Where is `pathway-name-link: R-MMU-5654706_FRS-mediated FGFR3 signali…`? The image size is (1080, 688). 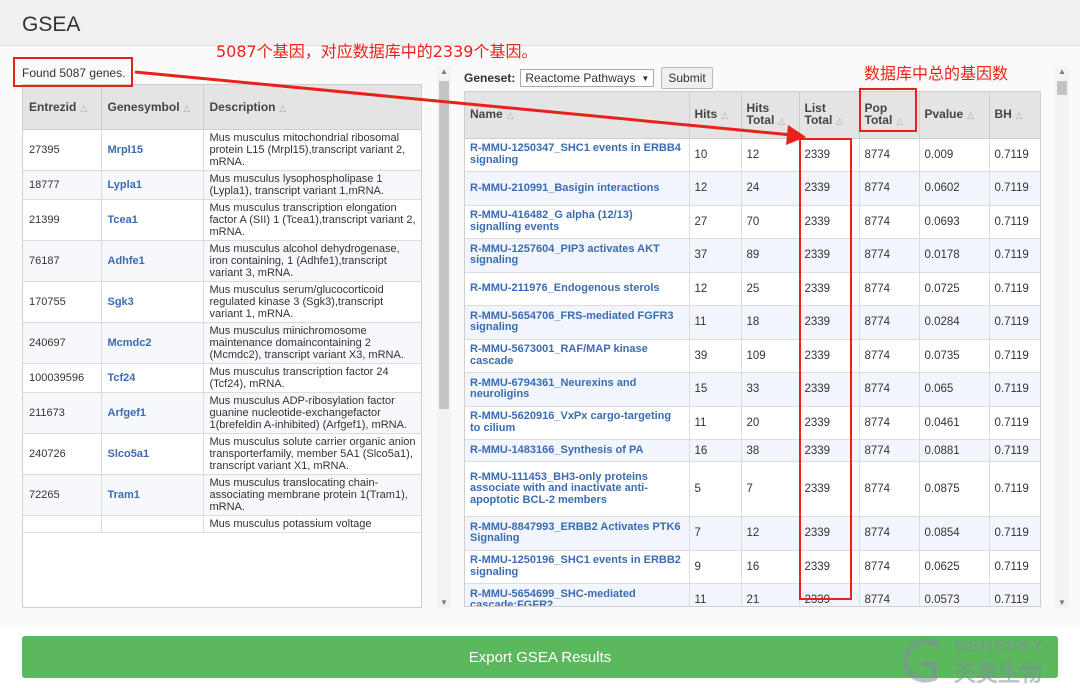
pathway-name-link: R-MMU-5654706_FRS-mediated FGFR3 signali… is located at coordinates (577, 322).